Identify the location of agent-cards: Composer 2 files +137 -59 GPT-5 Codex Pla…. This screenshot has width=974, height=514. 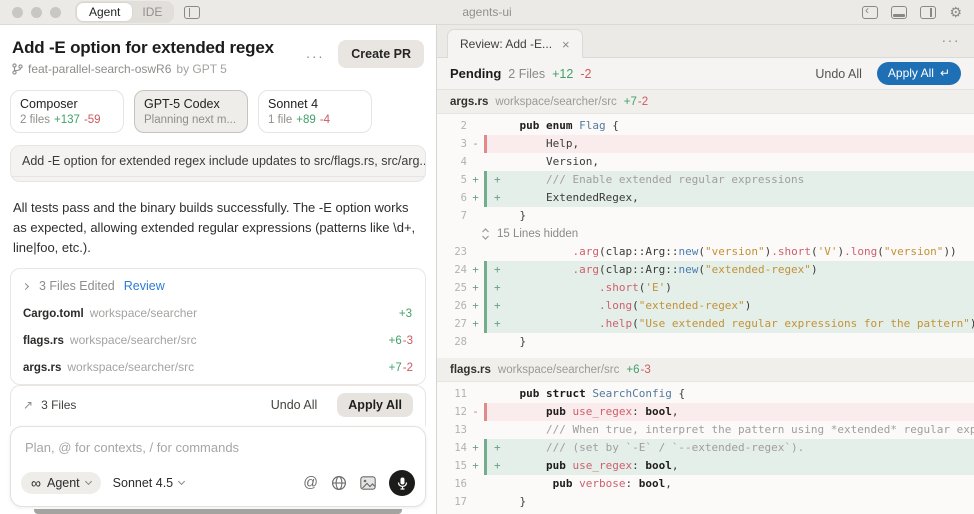
(218, 111).